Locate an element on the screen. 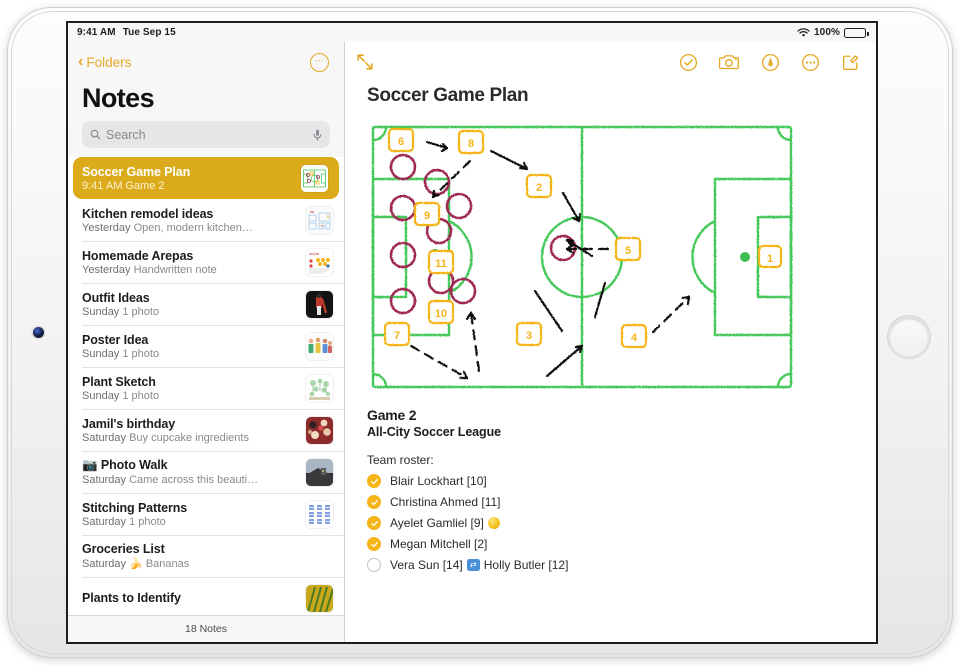 The width and height of the screenshot is (960, 665). note-list-item: Plant Sketch Sunday 1 photo is located at coordinates (206, 388).